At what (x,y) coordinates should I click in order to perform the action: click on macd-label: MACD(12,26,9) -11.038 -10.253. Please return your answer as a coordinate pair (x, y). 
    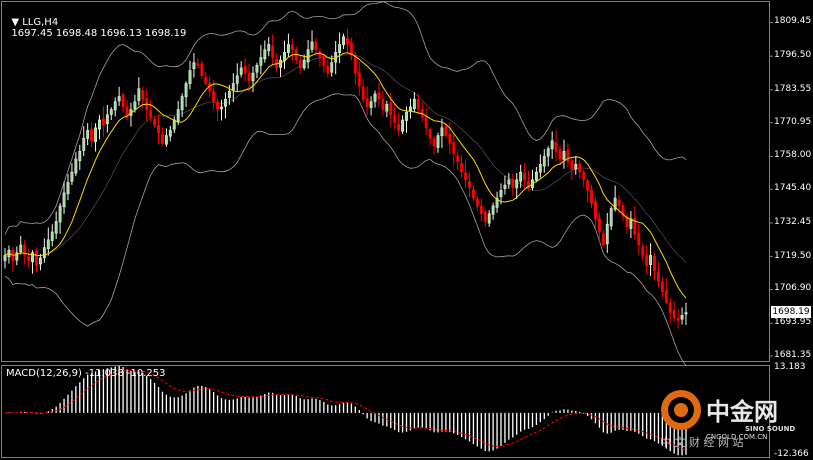
    Looking at the image, I should click on (86, 373).